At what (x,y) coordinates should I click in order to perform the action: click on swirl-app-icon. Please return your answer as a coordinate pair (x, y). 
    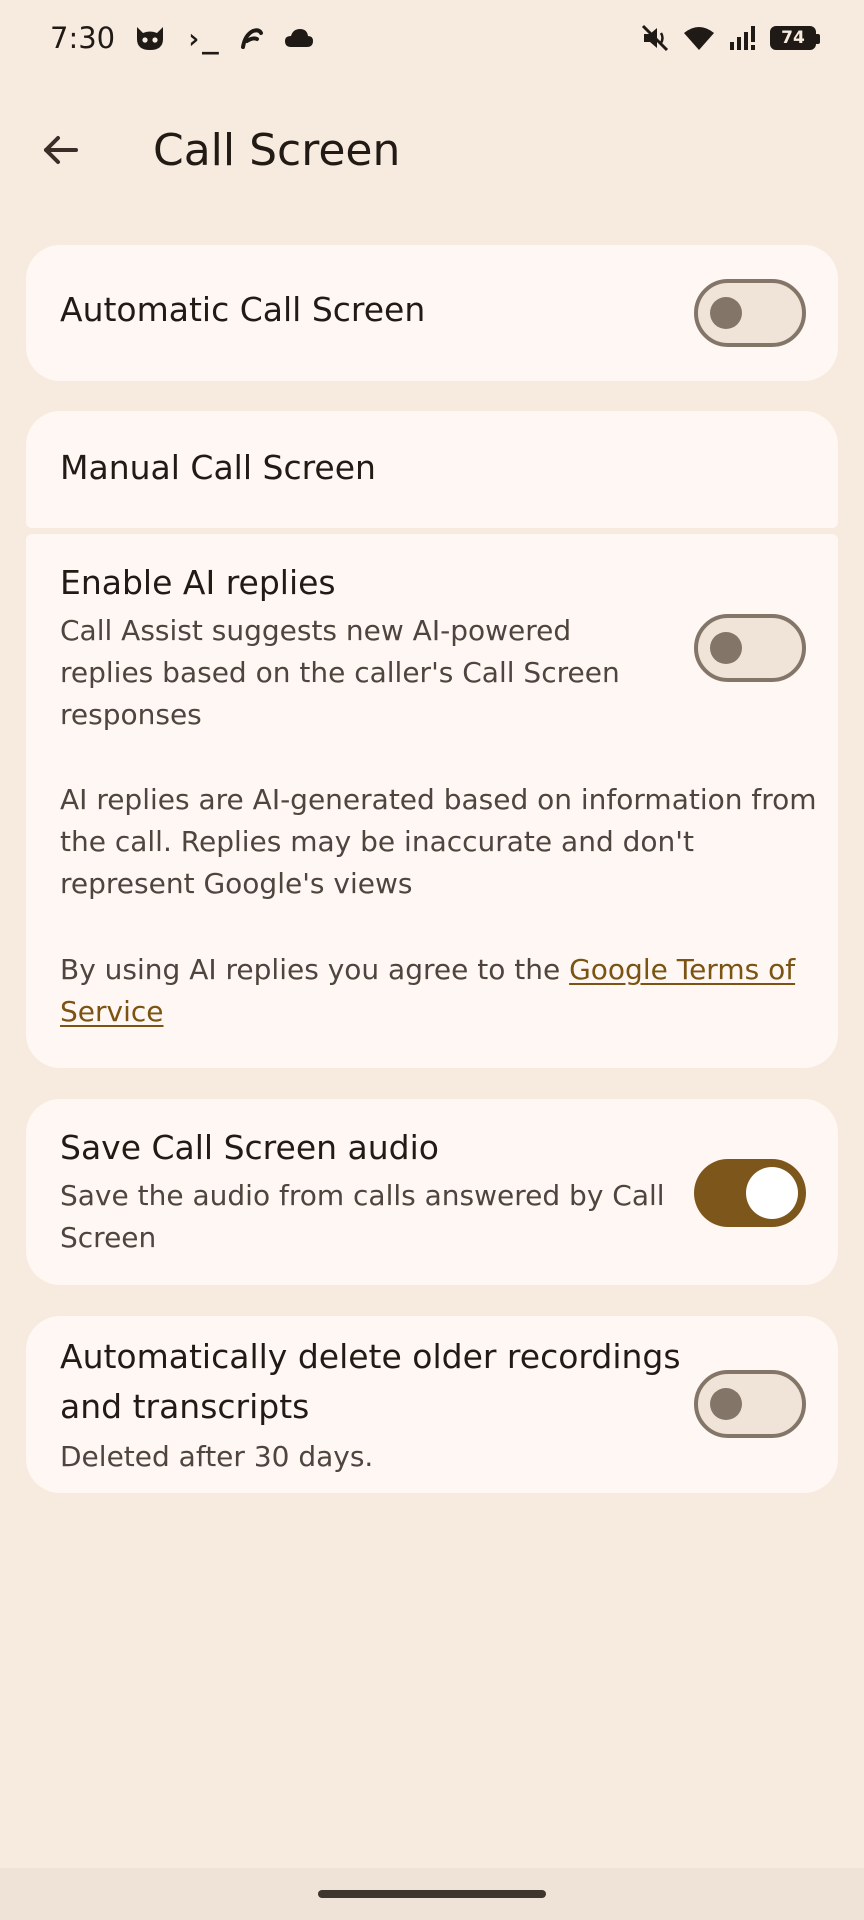
    Looking at the image, I should click on (251, 38).